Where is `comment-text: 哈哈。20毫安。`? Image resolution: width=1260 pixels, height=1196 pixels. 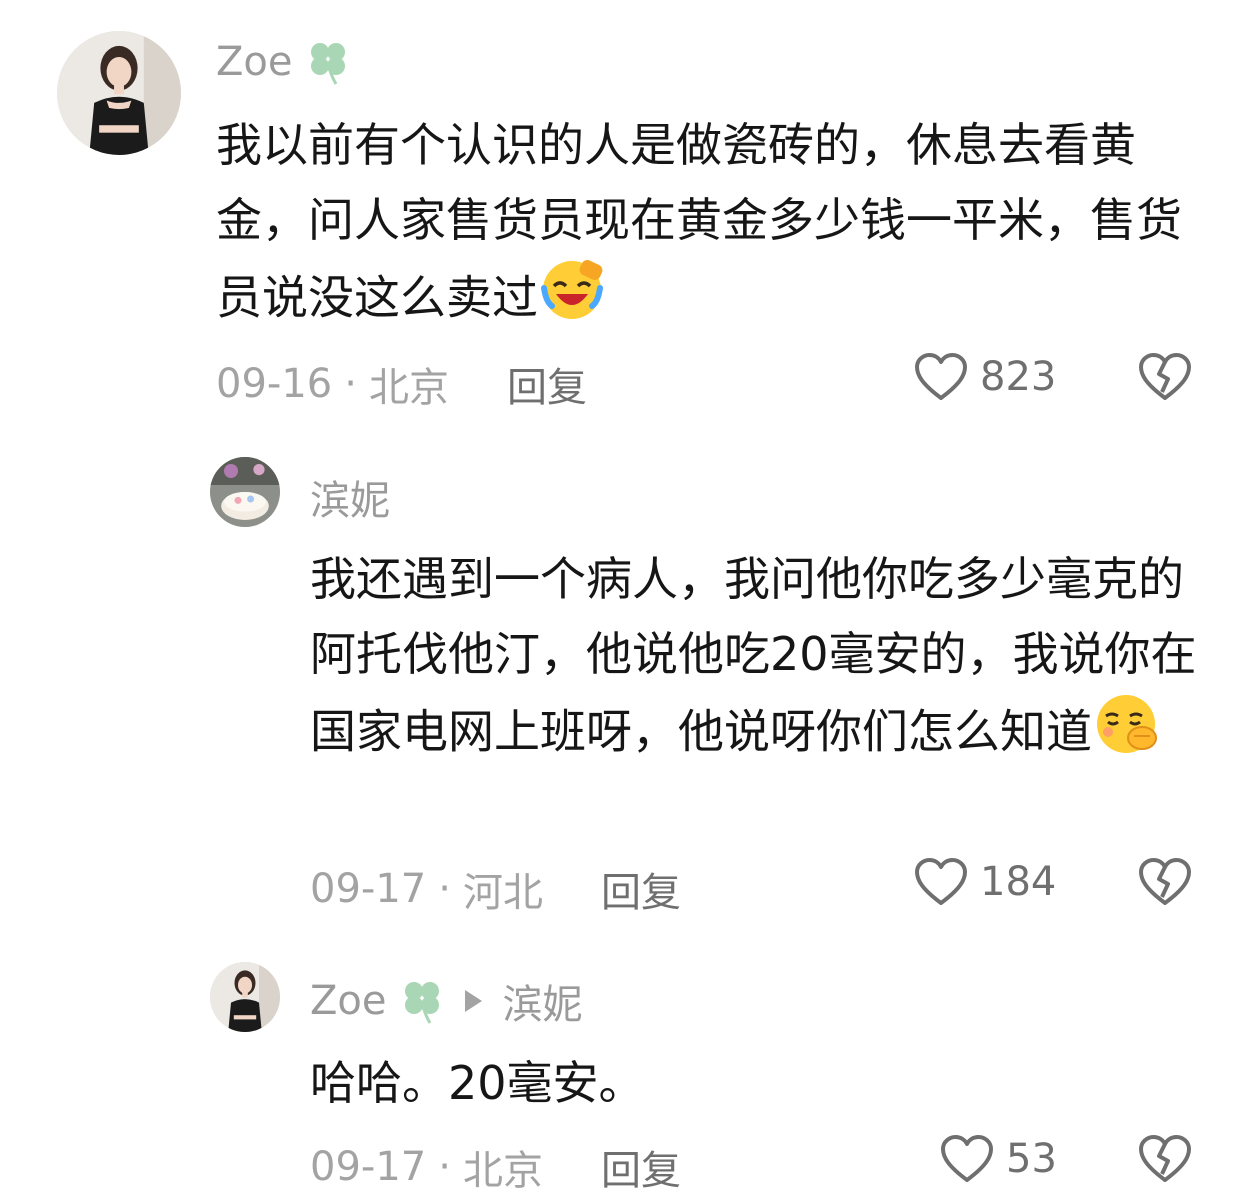 comment-text: 哈哈。20毫安。 is located at coordinates (477, 1083).